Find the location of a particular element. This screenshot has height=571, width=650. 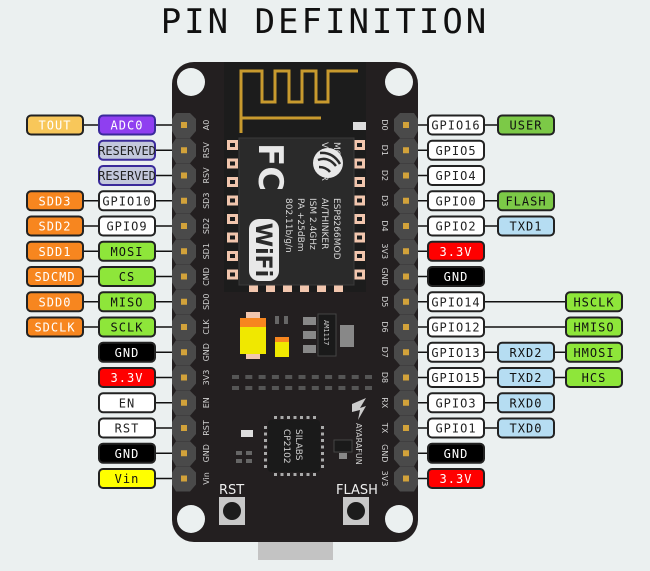

pin-label-text: GPIO4 is located at coordinates (455, 176).